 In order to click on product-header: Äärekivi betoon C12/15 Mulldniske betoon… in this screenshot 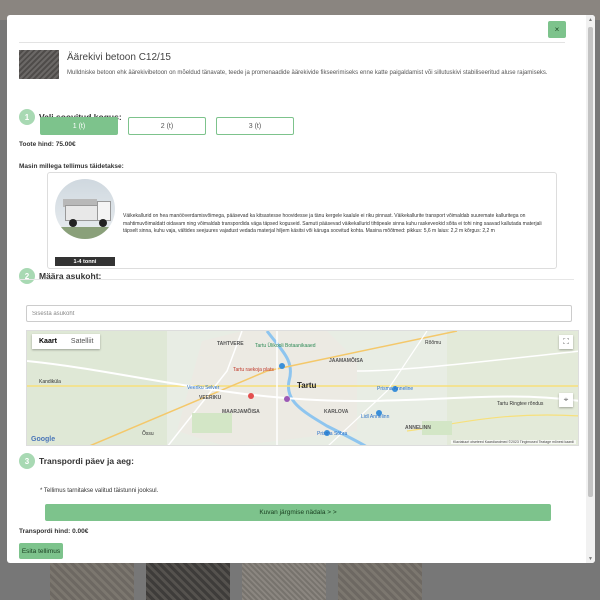, I will do `click(283, 64)`.